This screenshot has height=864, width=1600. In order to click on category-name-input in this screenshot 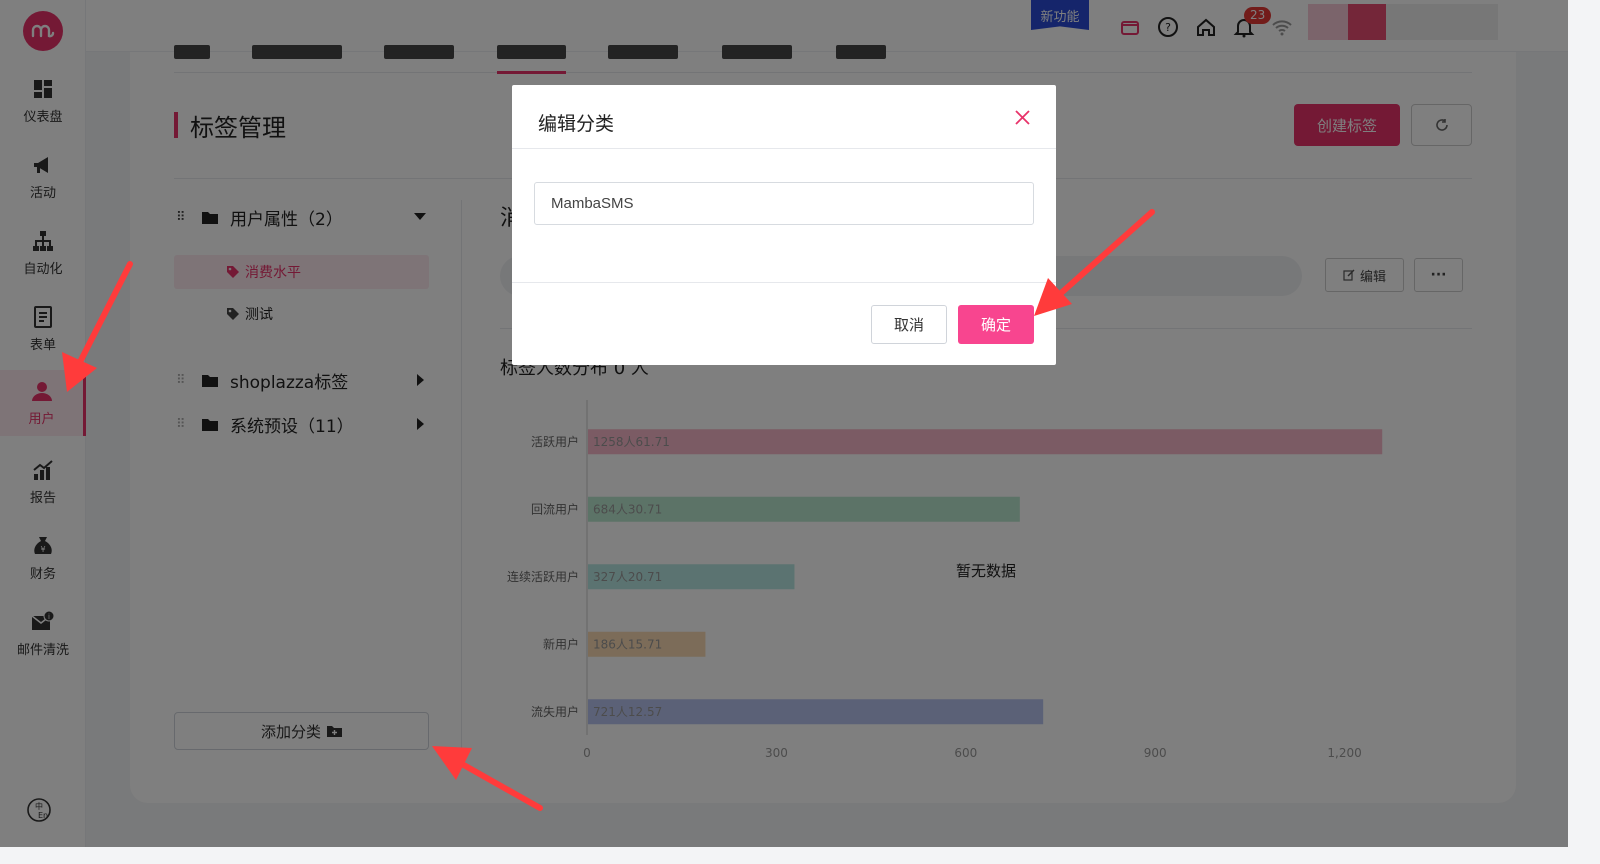, I will do `click(784, 203)`.